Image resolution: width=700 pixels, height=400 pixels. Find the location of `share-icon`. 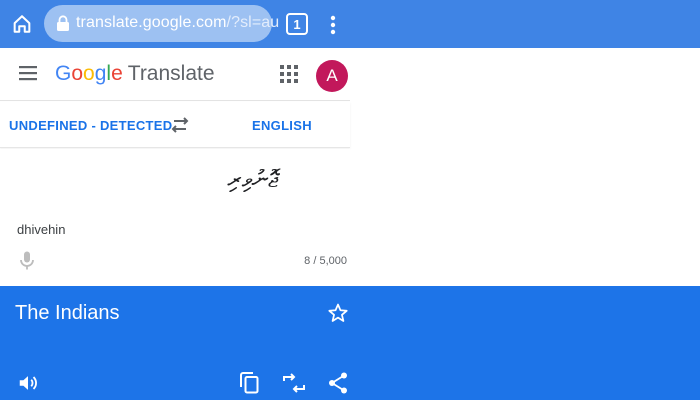

share-icon is located at coordinates (338, 383).